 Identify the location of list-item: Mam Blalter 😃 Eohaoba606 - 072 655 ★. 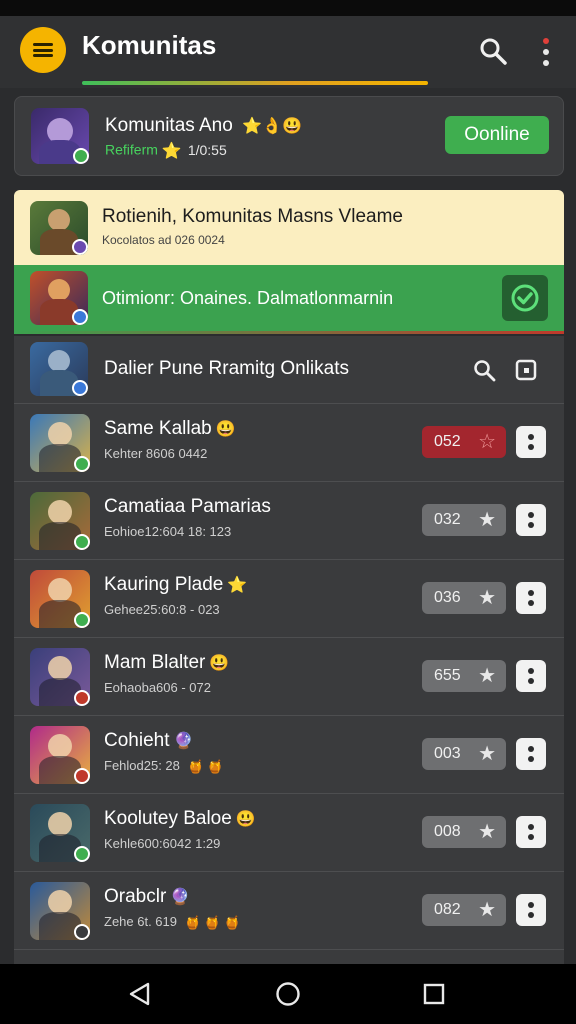
(289, 677).